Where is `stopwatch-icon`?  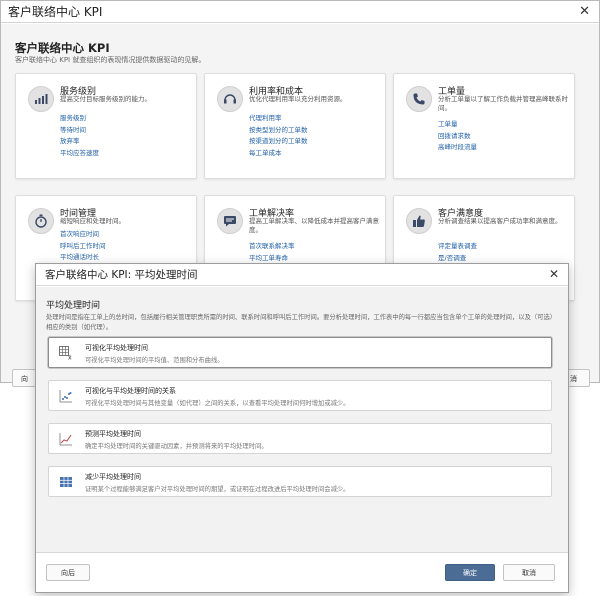
stopwatch-icon is located at coordinates (41, 221).